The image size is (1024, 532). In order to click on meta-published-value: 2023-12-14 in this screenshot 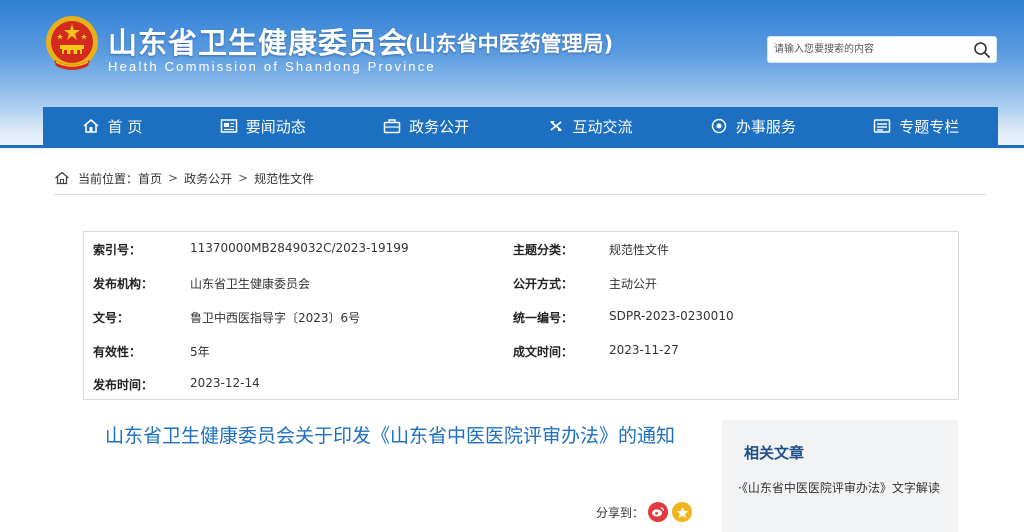, I will do `click(225, 383)`.